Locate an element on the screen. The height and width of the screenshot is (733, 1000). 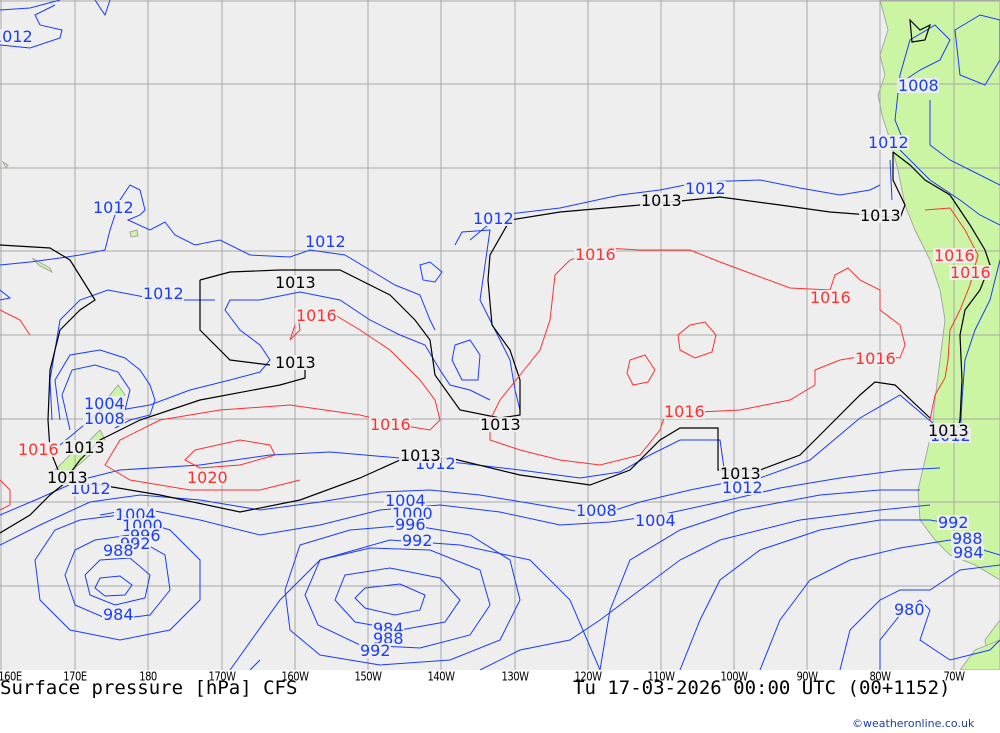
valid-time: Tu 17-03-2026 00:00 UTC (00+1152) is located at coordinates (762, 688).